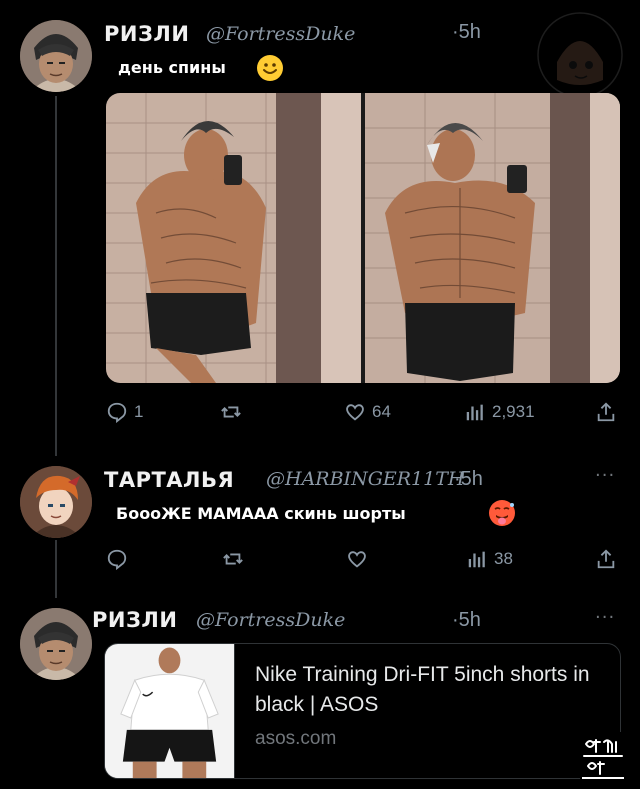 This screenshot has width=640, height=789. Describe the element at coordinates (295, 739) in the screenshot. I see `link-domain: asos.com` at that location.